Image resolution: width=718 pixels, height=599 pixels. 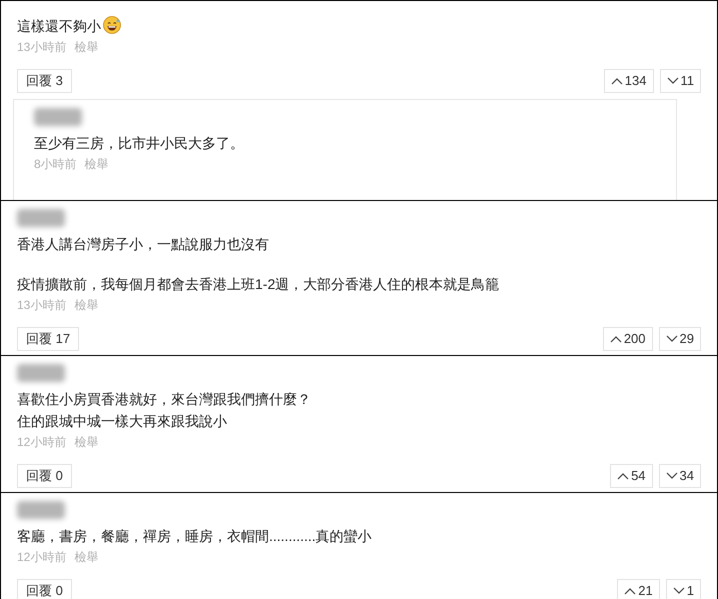 I want to click on comment-text: 喜歡住小房買香港就好，來台灣跟我們擠什麼？ 住的跟城中城一樣大再來跟我說小, so click(x=164, y=410).